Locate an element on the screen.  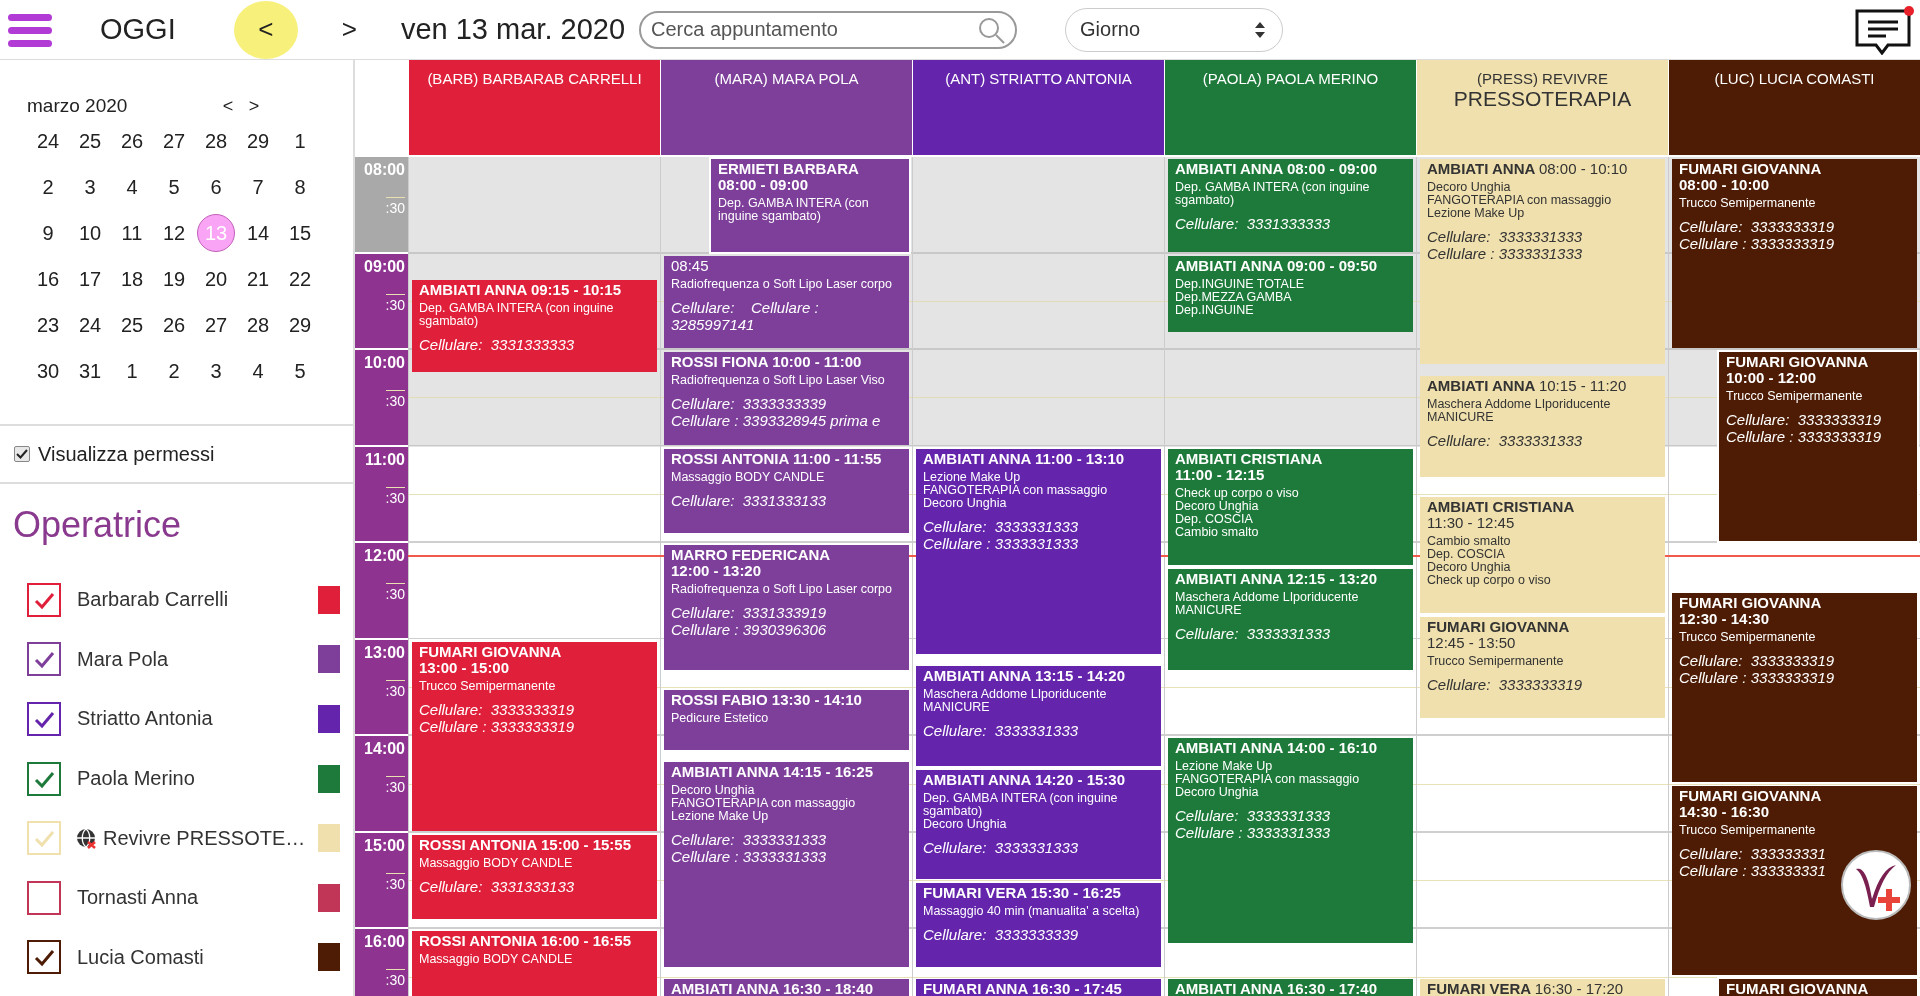
appointment-card: MARRO FEDERICANA 12:00 - 13:20 Radiofrequenza o Soft Lipo Laser corpo Cellulare: 3331333919 Cellulare : 3930396306 is located at coordinates (786, 607).